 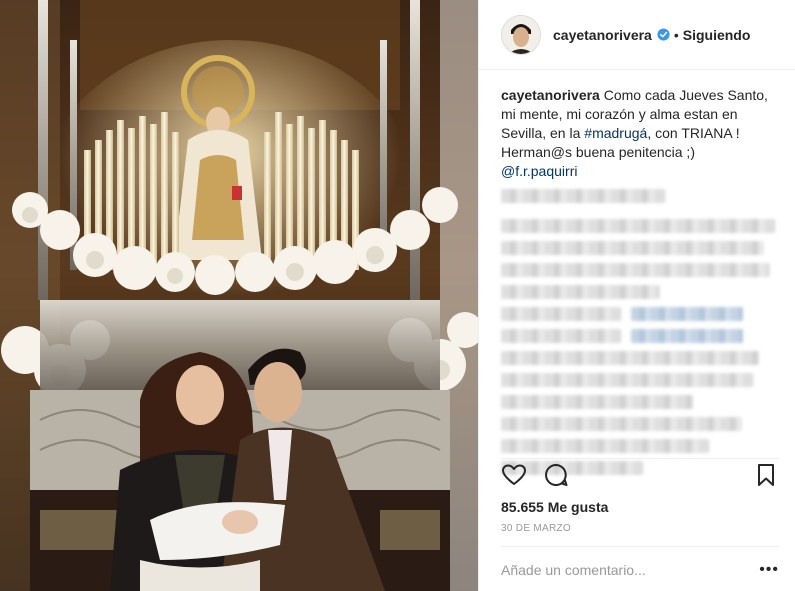 I want to click on caption-username: cayetanorivera, so click(x=550, y=95).